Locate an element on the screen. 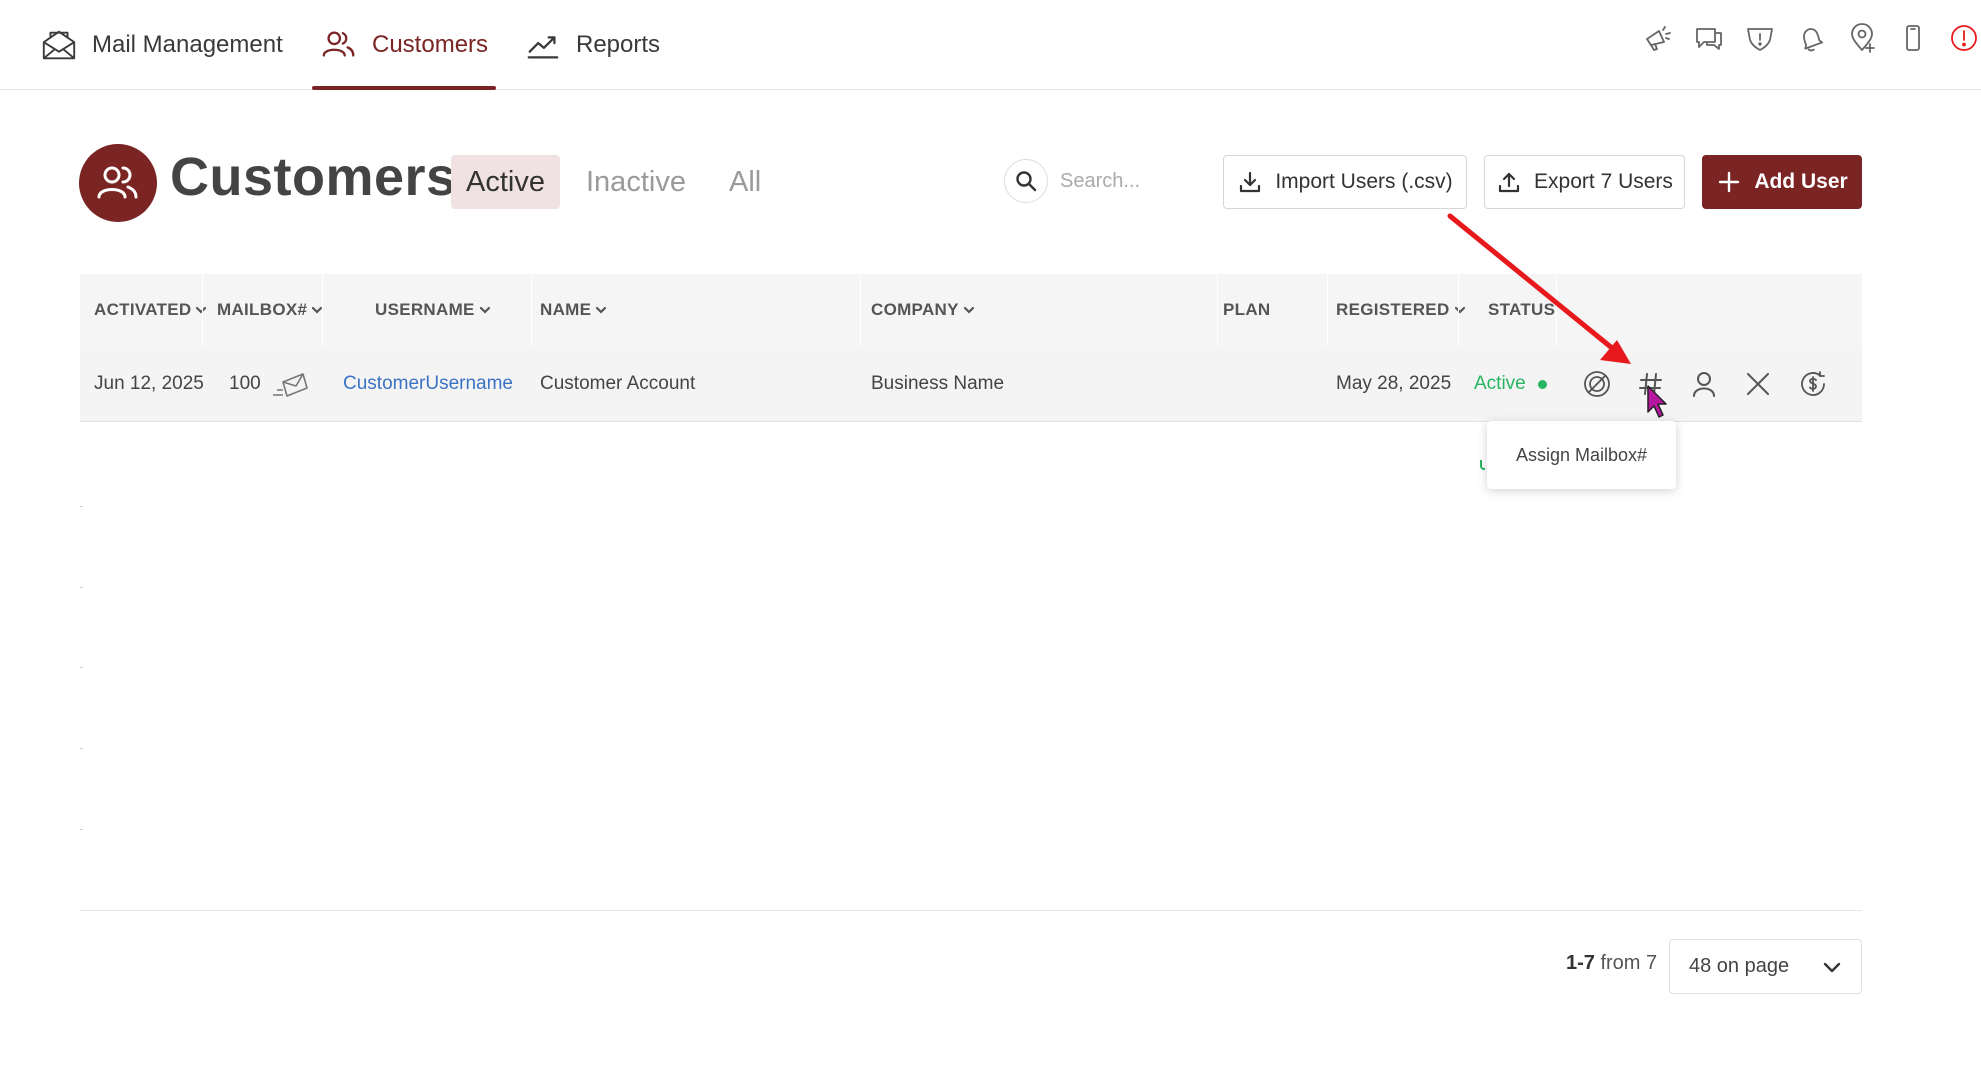 This screenshot has height=1068, width=1981. dollar-refresh-icon is located at coordinates (1813, 383).